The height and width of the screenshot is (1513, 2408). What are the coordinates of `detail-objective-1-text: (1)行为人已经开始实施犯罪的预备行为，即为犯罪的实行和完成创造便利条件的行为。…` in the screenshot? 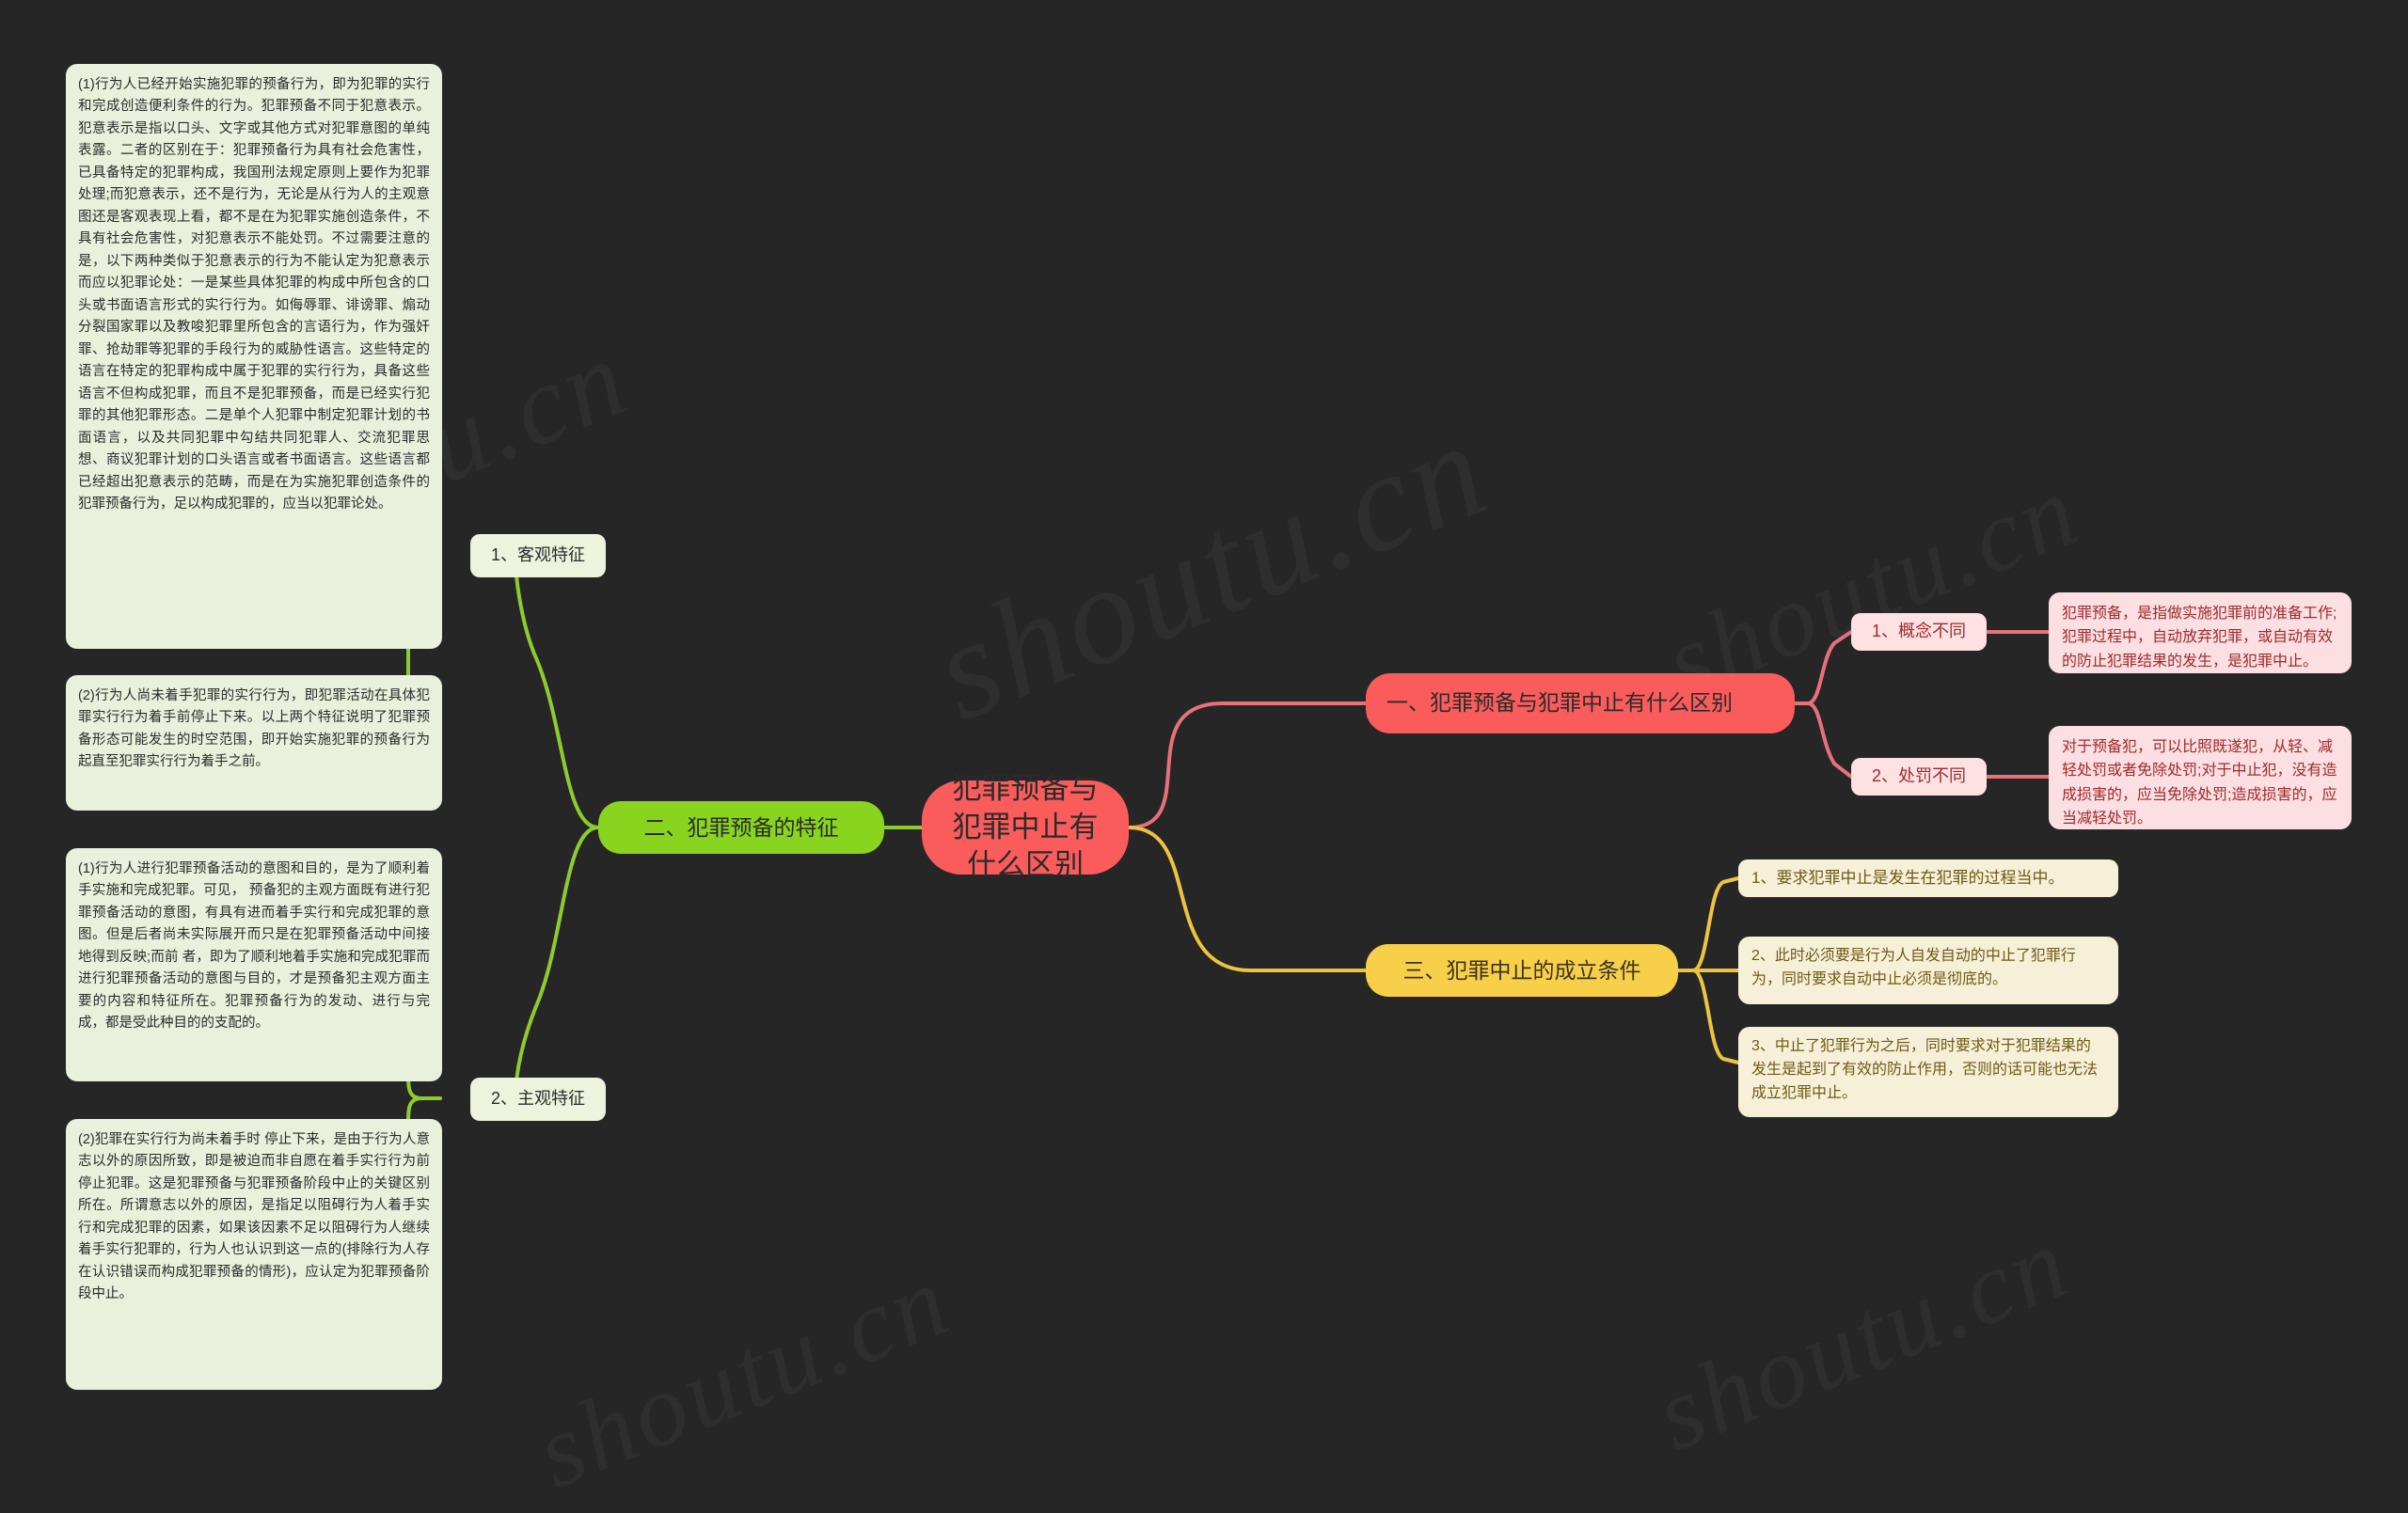 It's located at (254, 294).